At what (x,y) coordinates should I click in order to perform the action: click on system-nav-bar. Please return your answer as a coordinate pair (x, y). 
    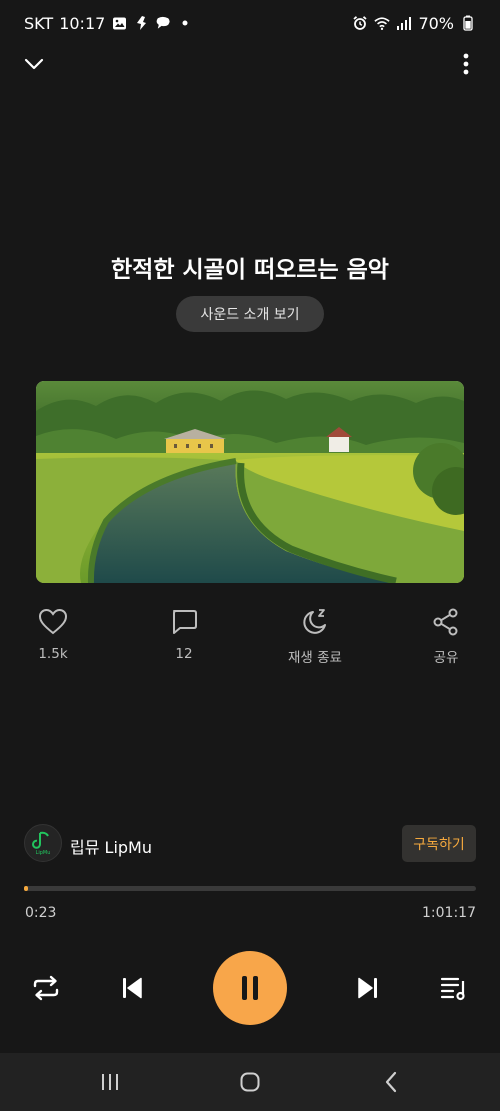
    Looking at the image, I should click on (250, 1082).